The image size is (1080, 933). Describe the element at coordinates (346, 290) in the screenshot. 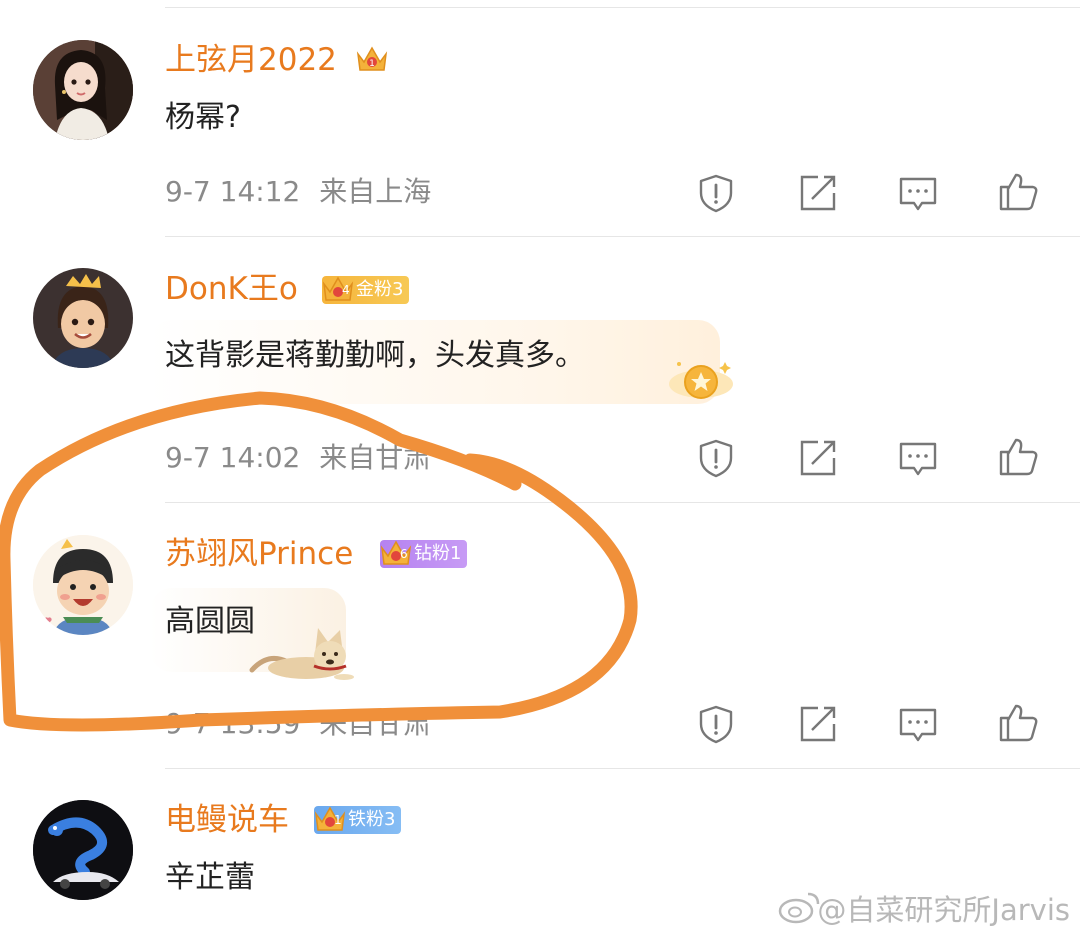

I see `crown-level: 4` at that location.